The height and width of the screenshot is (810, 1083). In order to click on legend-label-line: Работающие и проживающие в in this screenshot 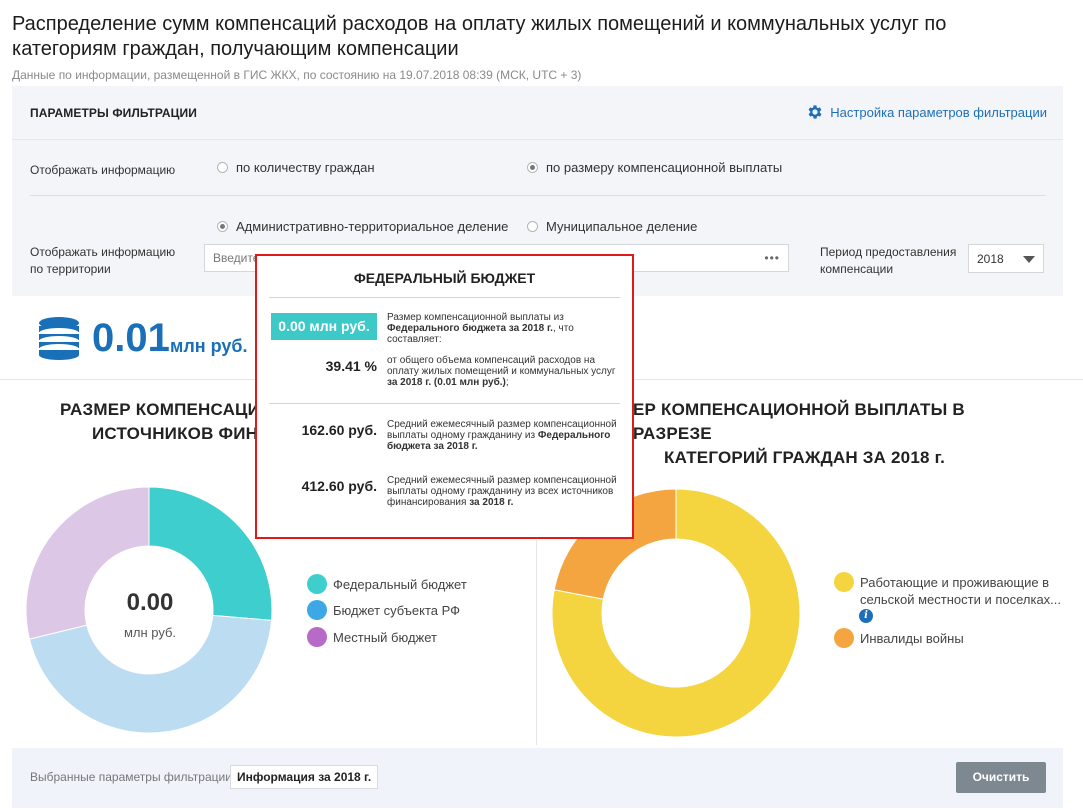, I will do `click(955, 582)`.